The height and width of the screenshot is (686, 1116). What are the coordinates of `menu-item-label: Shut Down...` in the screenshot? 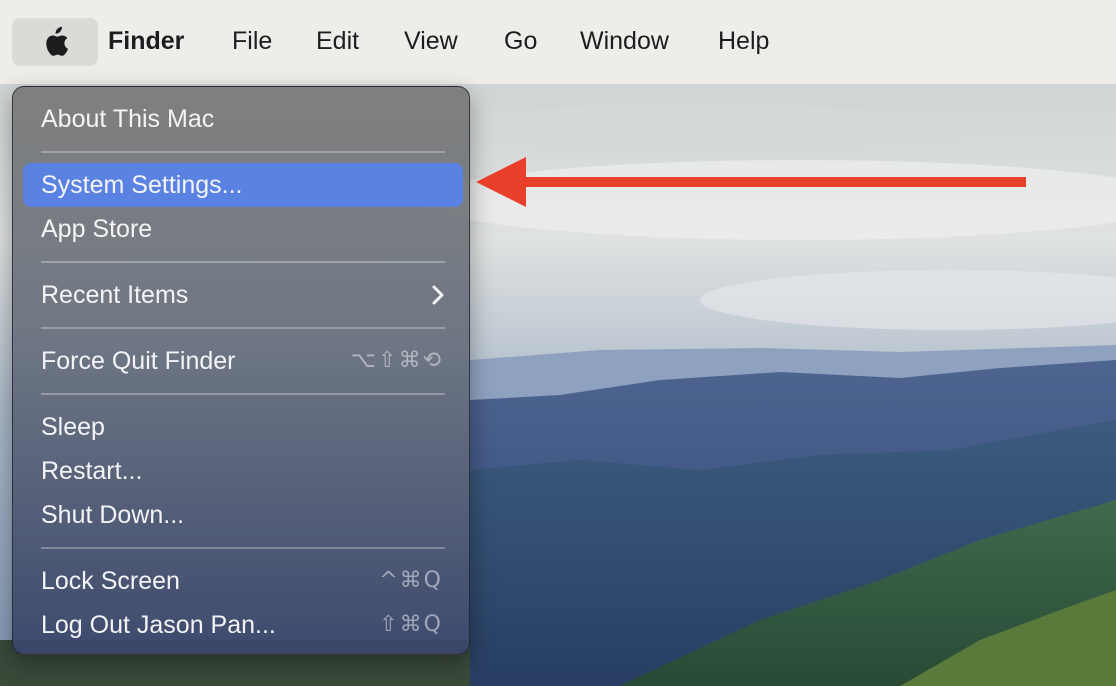 It's located at (113, 515).